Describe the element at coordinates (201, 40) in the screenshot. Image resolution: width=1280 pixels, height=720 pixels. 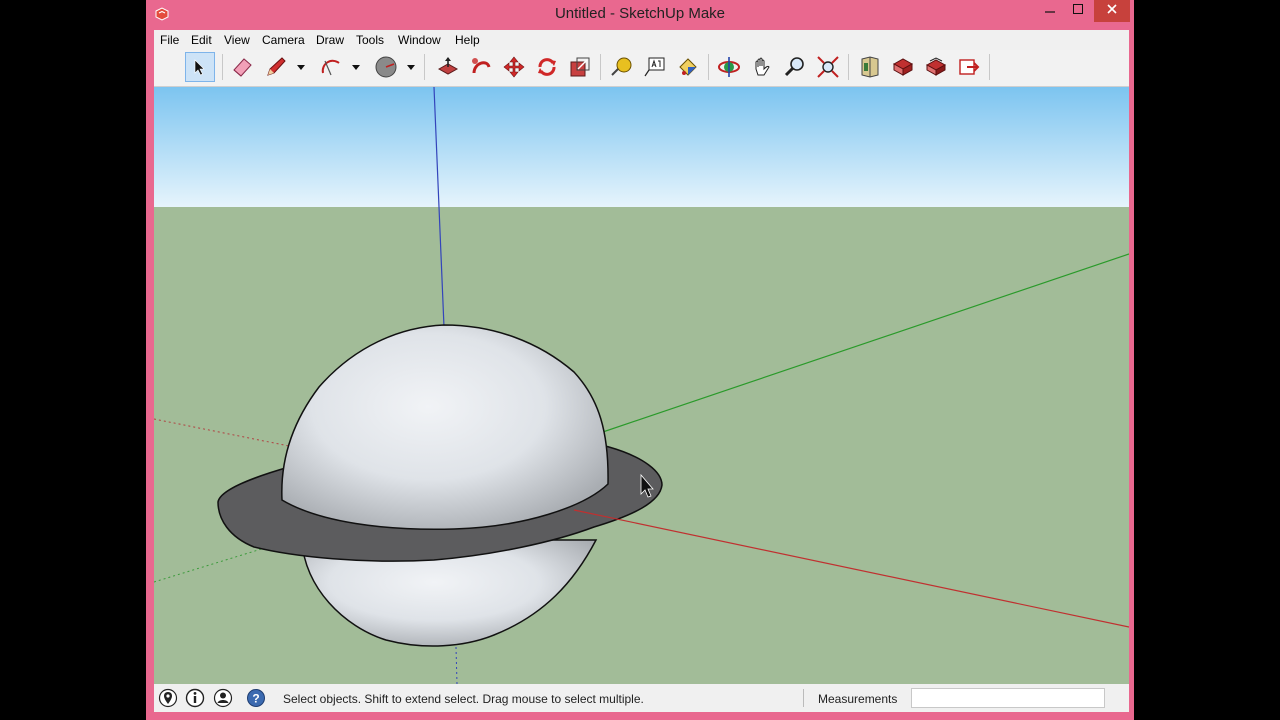
I see `menu-edit: Edit` at that location.